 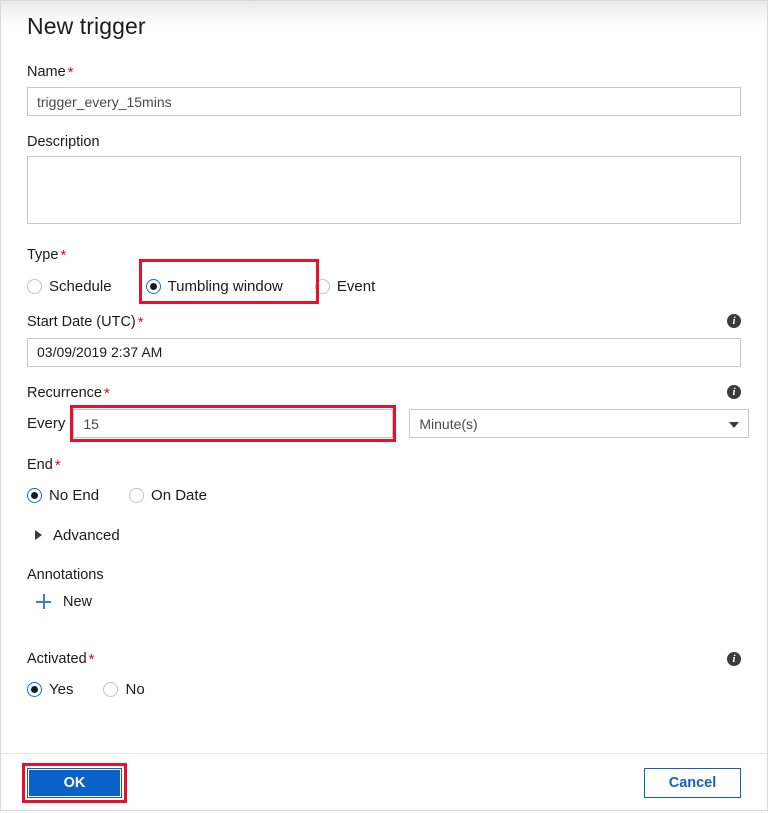 What do you see at coordinates (384, 495) in the screenshot?
I see `end-radio-group: No End On Date` at bounding box center [384, 495].